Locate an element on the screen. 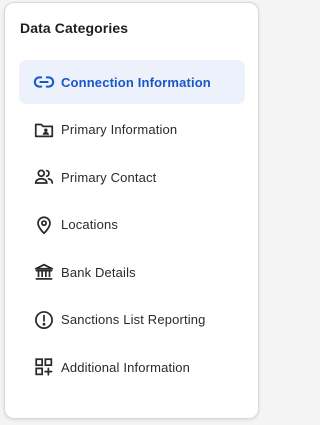 This screenshot has width=320, height=425. alert-circle-icon is located at coordinates (44, 320).